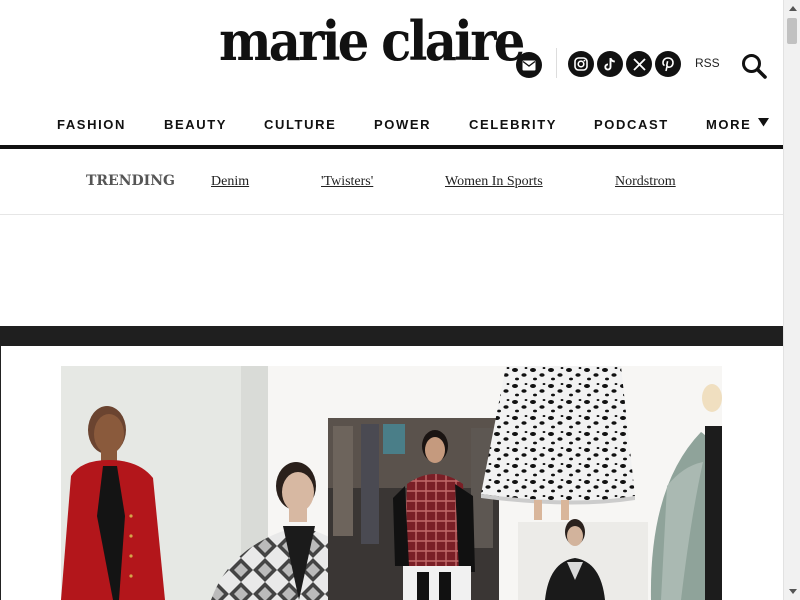 This screenshot has width=800, height=600. Describe the element at coordinates (763, 122) in the screenshot. I see `caret-down-icon` at that location.